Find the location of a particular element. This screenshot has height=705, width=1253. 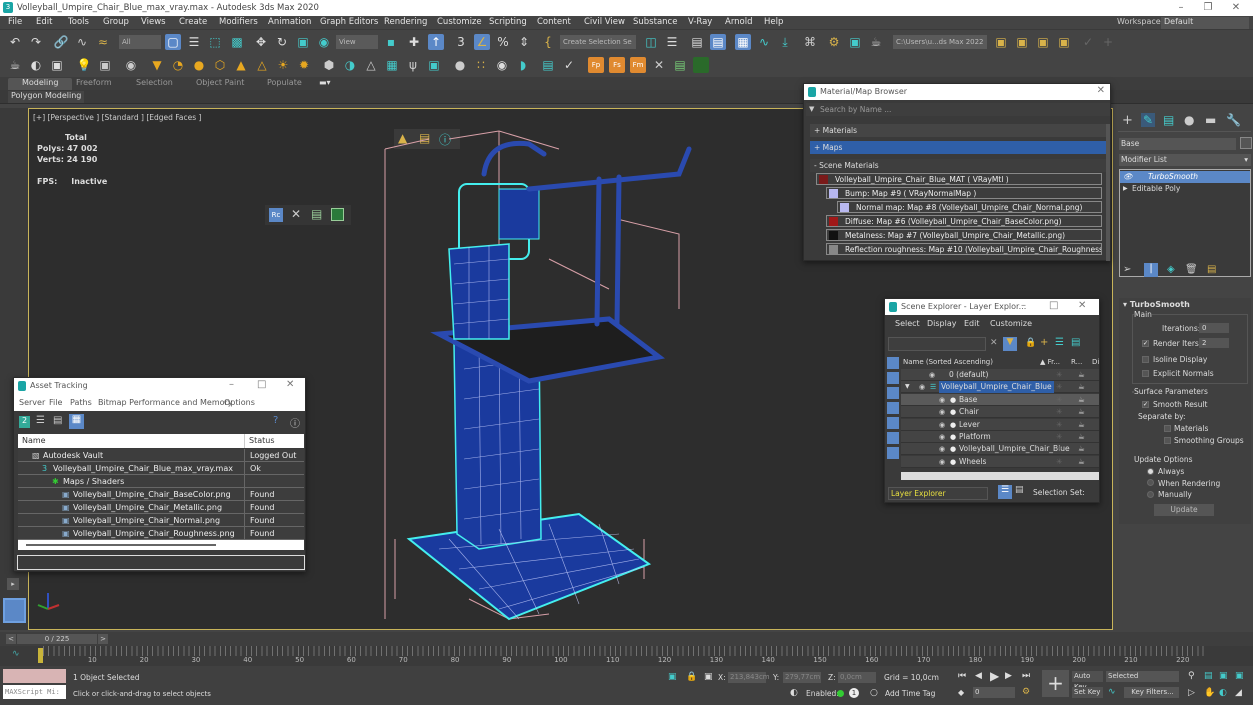

scene-tree-row: ◉ ● Lever ✳ ☕ is located at coordinates (1000, 424).